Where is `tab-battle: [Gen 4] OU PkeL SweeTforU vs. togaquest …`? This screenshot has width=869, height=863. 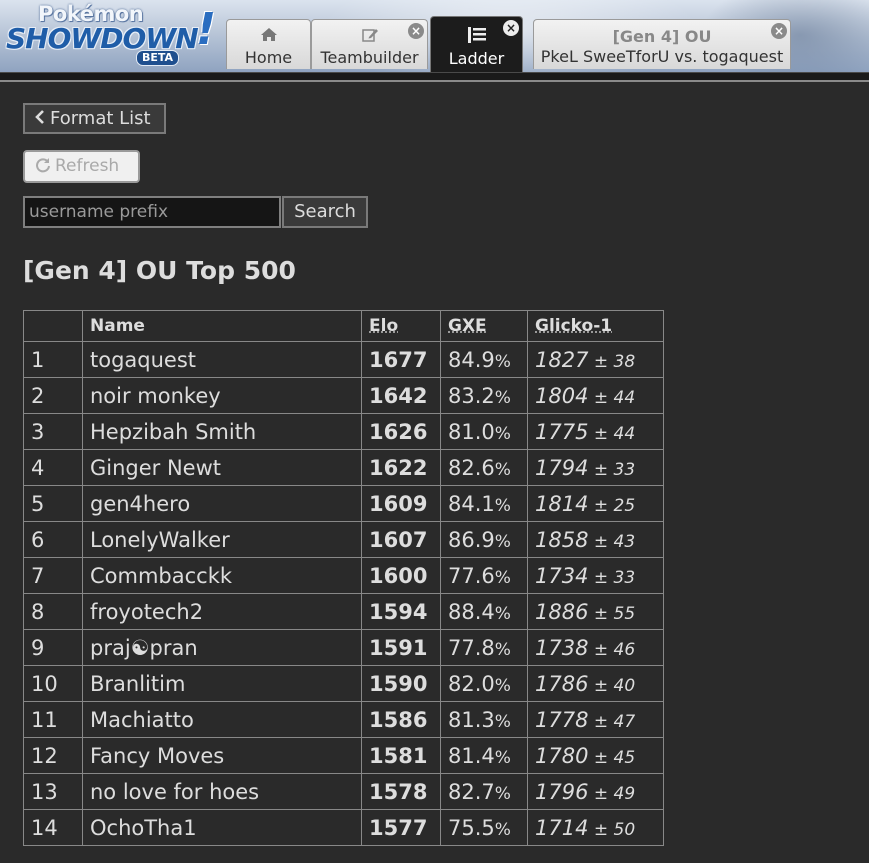 tab-battle: [Gen 4] OU PkeL SweeTforU vs. togaquest … is located at coordinates (662, 44).